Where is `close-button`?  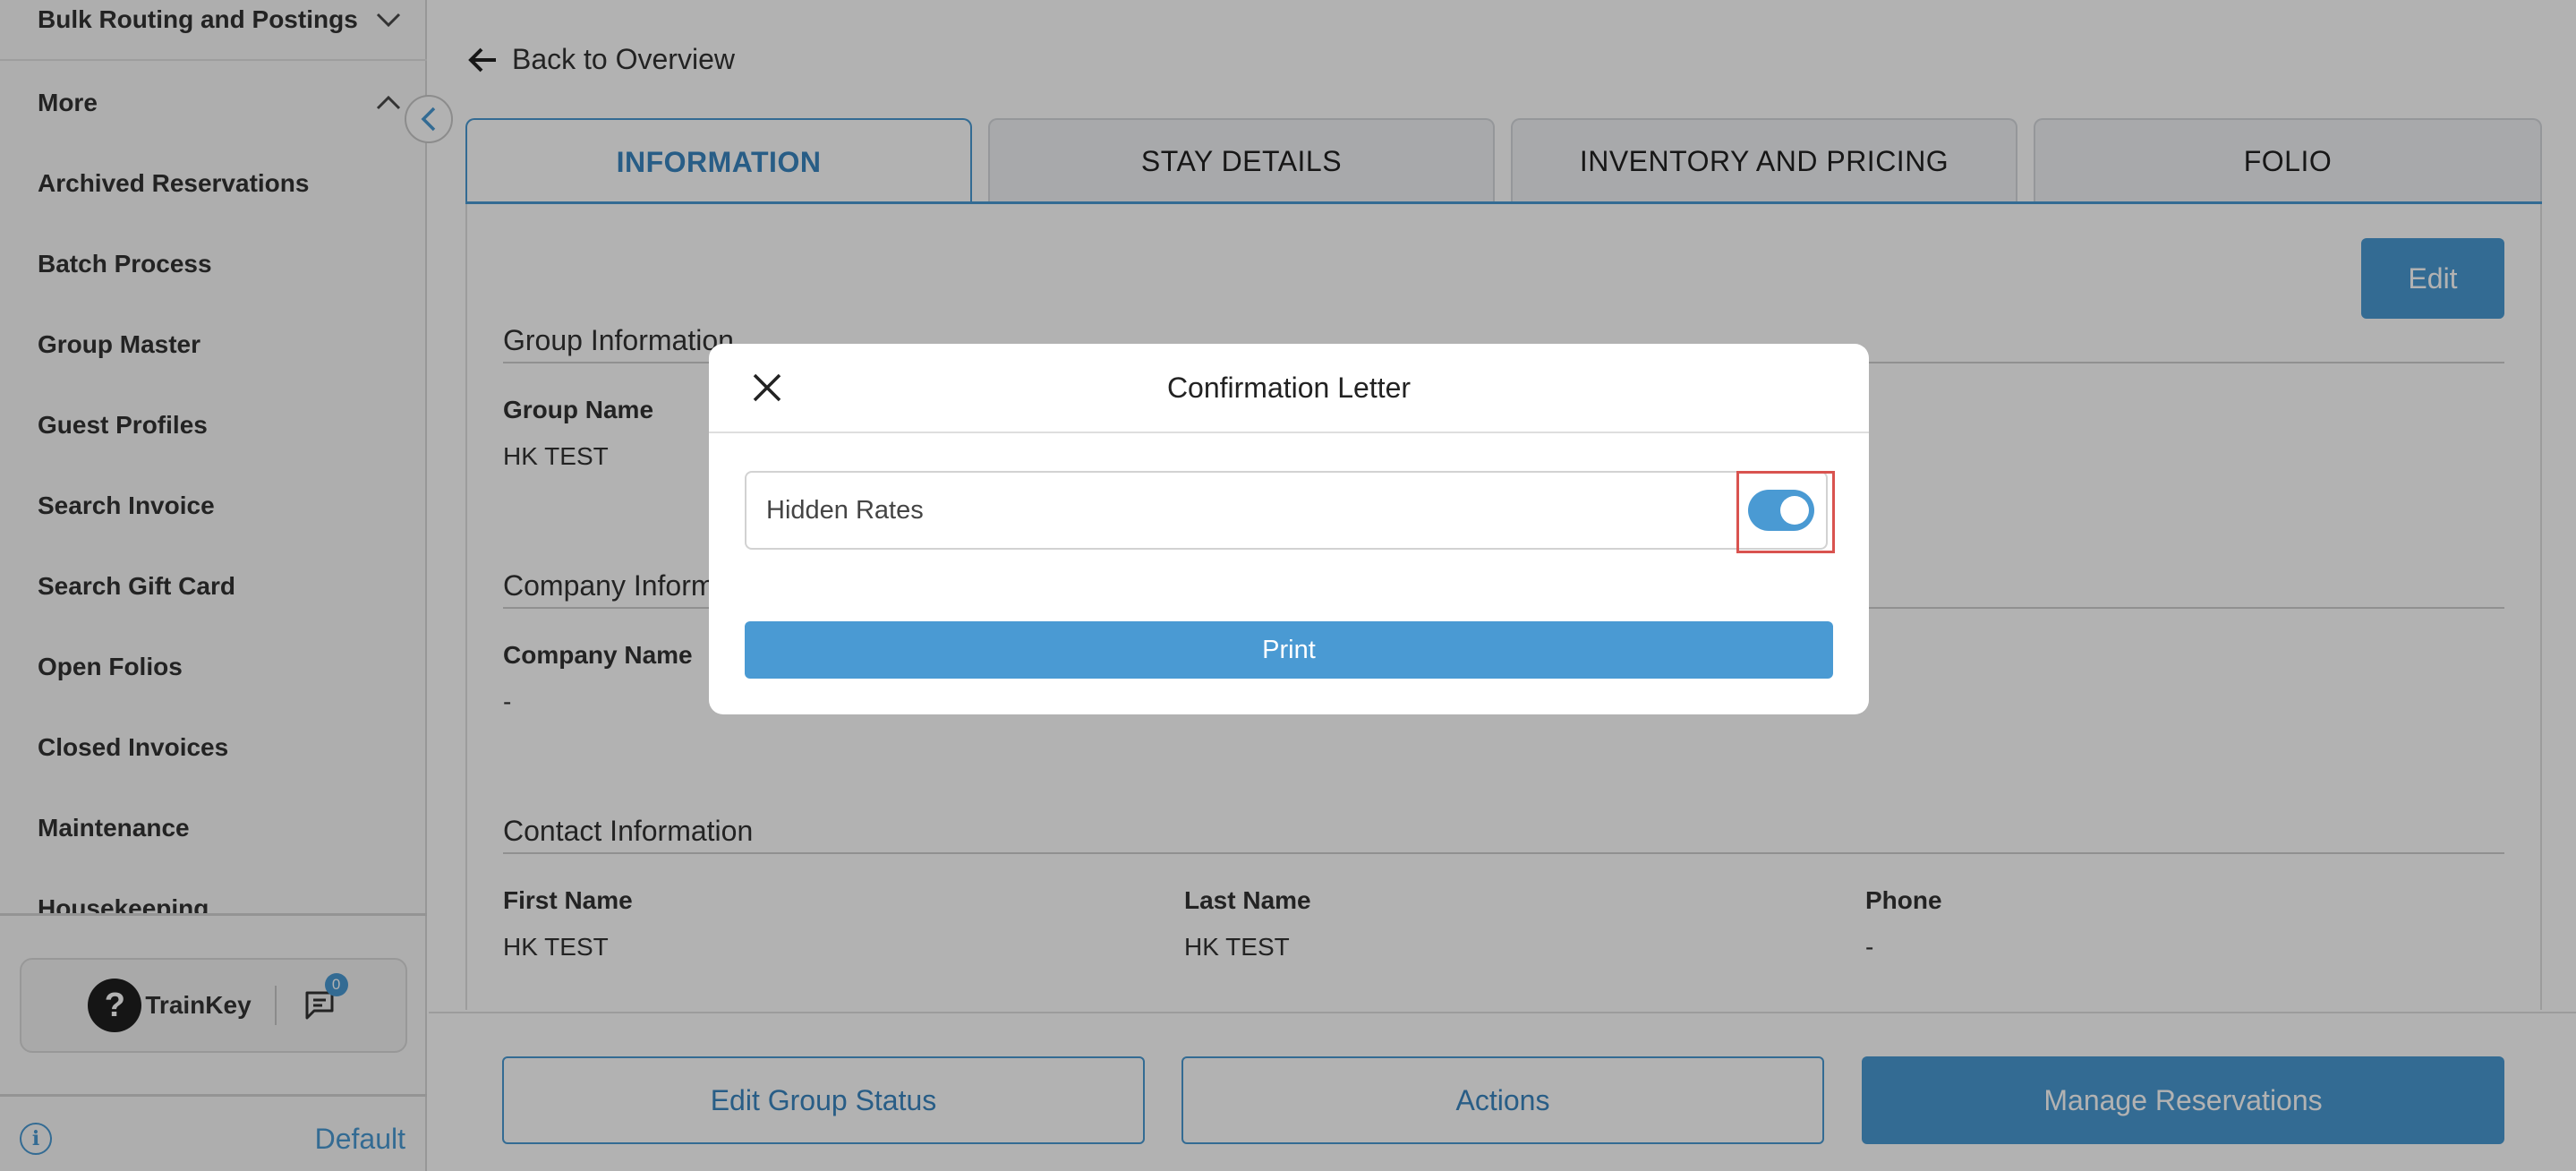
close-button is located at coordinates (767, 387).